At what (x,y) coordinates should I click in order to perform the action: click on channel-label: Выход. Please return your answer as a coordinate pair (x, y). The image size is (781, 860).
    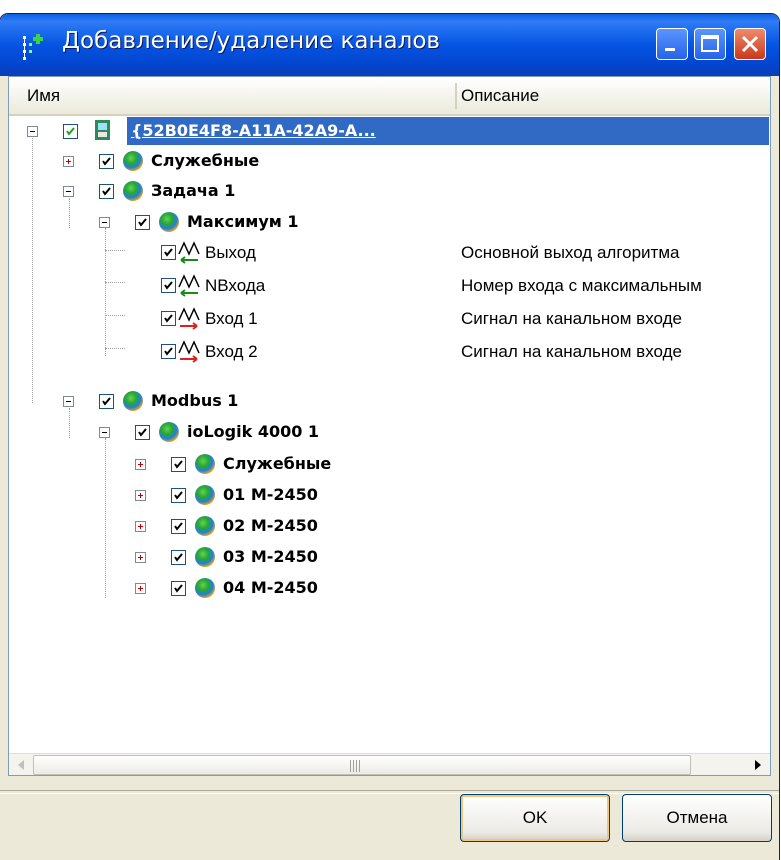
    Looking at the image, I should click on (230, 252).